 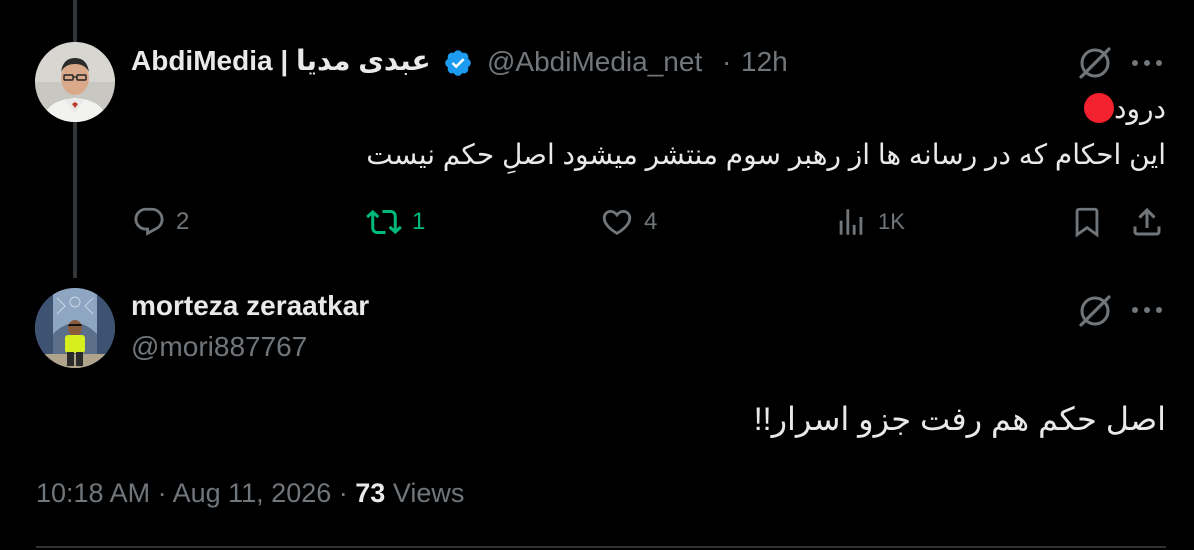 I want to click on tweet-meta: 10:18 AM · Aug 11, 2026 · 73 Views, so click(x=250, y=493).